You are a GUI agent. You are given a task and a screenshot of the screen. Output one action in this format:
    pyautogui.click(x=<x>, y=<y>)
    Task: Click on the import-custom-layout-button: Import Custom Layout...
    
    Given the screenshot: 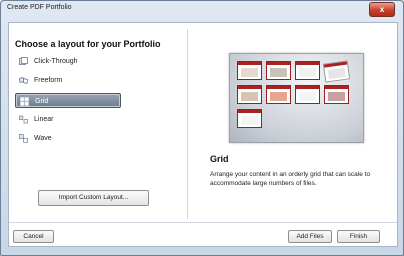 What is the action you would take?
    pyautogui.click(x=93, y=198)
    